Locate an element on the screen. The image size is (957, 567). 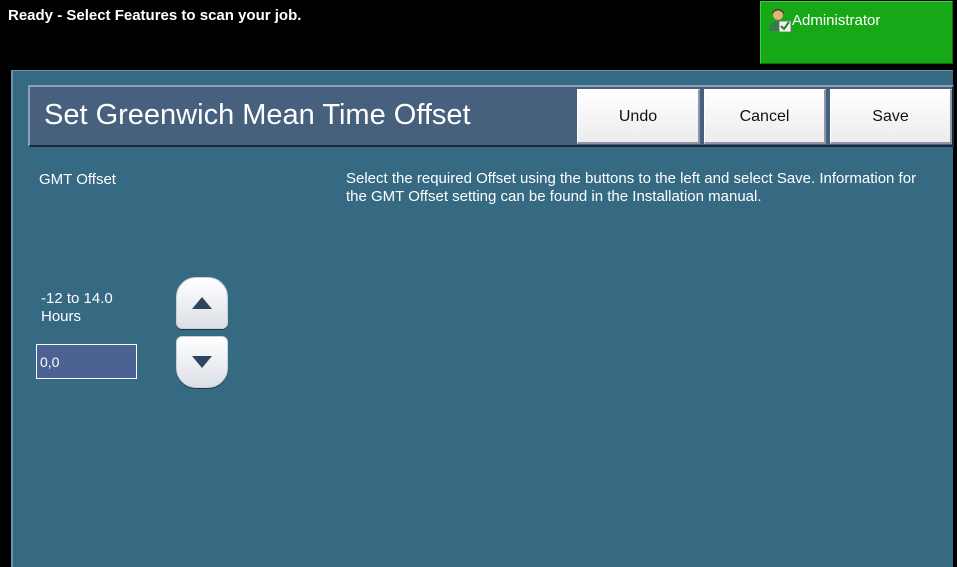
cancel-button: Cancel is located at coordinates (765, 116).